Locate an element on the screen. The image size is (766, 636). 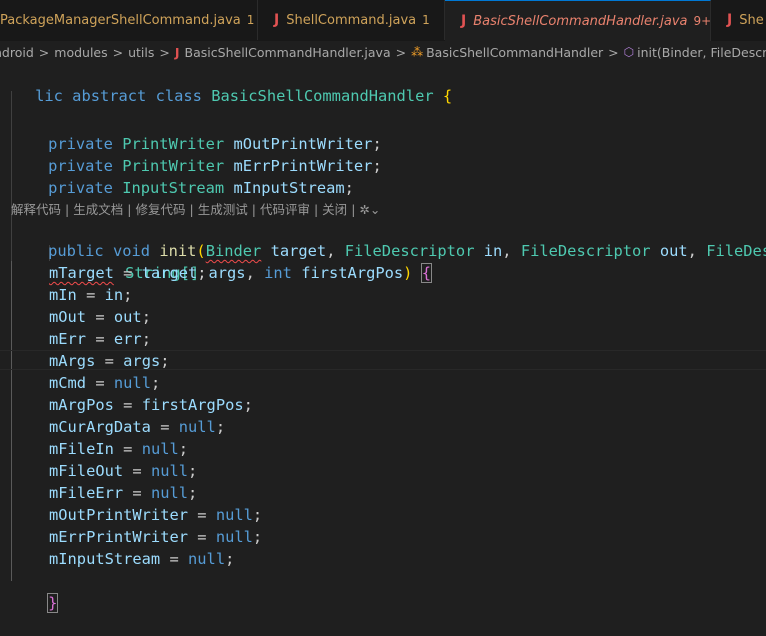
code-line-field: private PrintWriter mErrPrintWriter; is located at coordinates (215, 166).